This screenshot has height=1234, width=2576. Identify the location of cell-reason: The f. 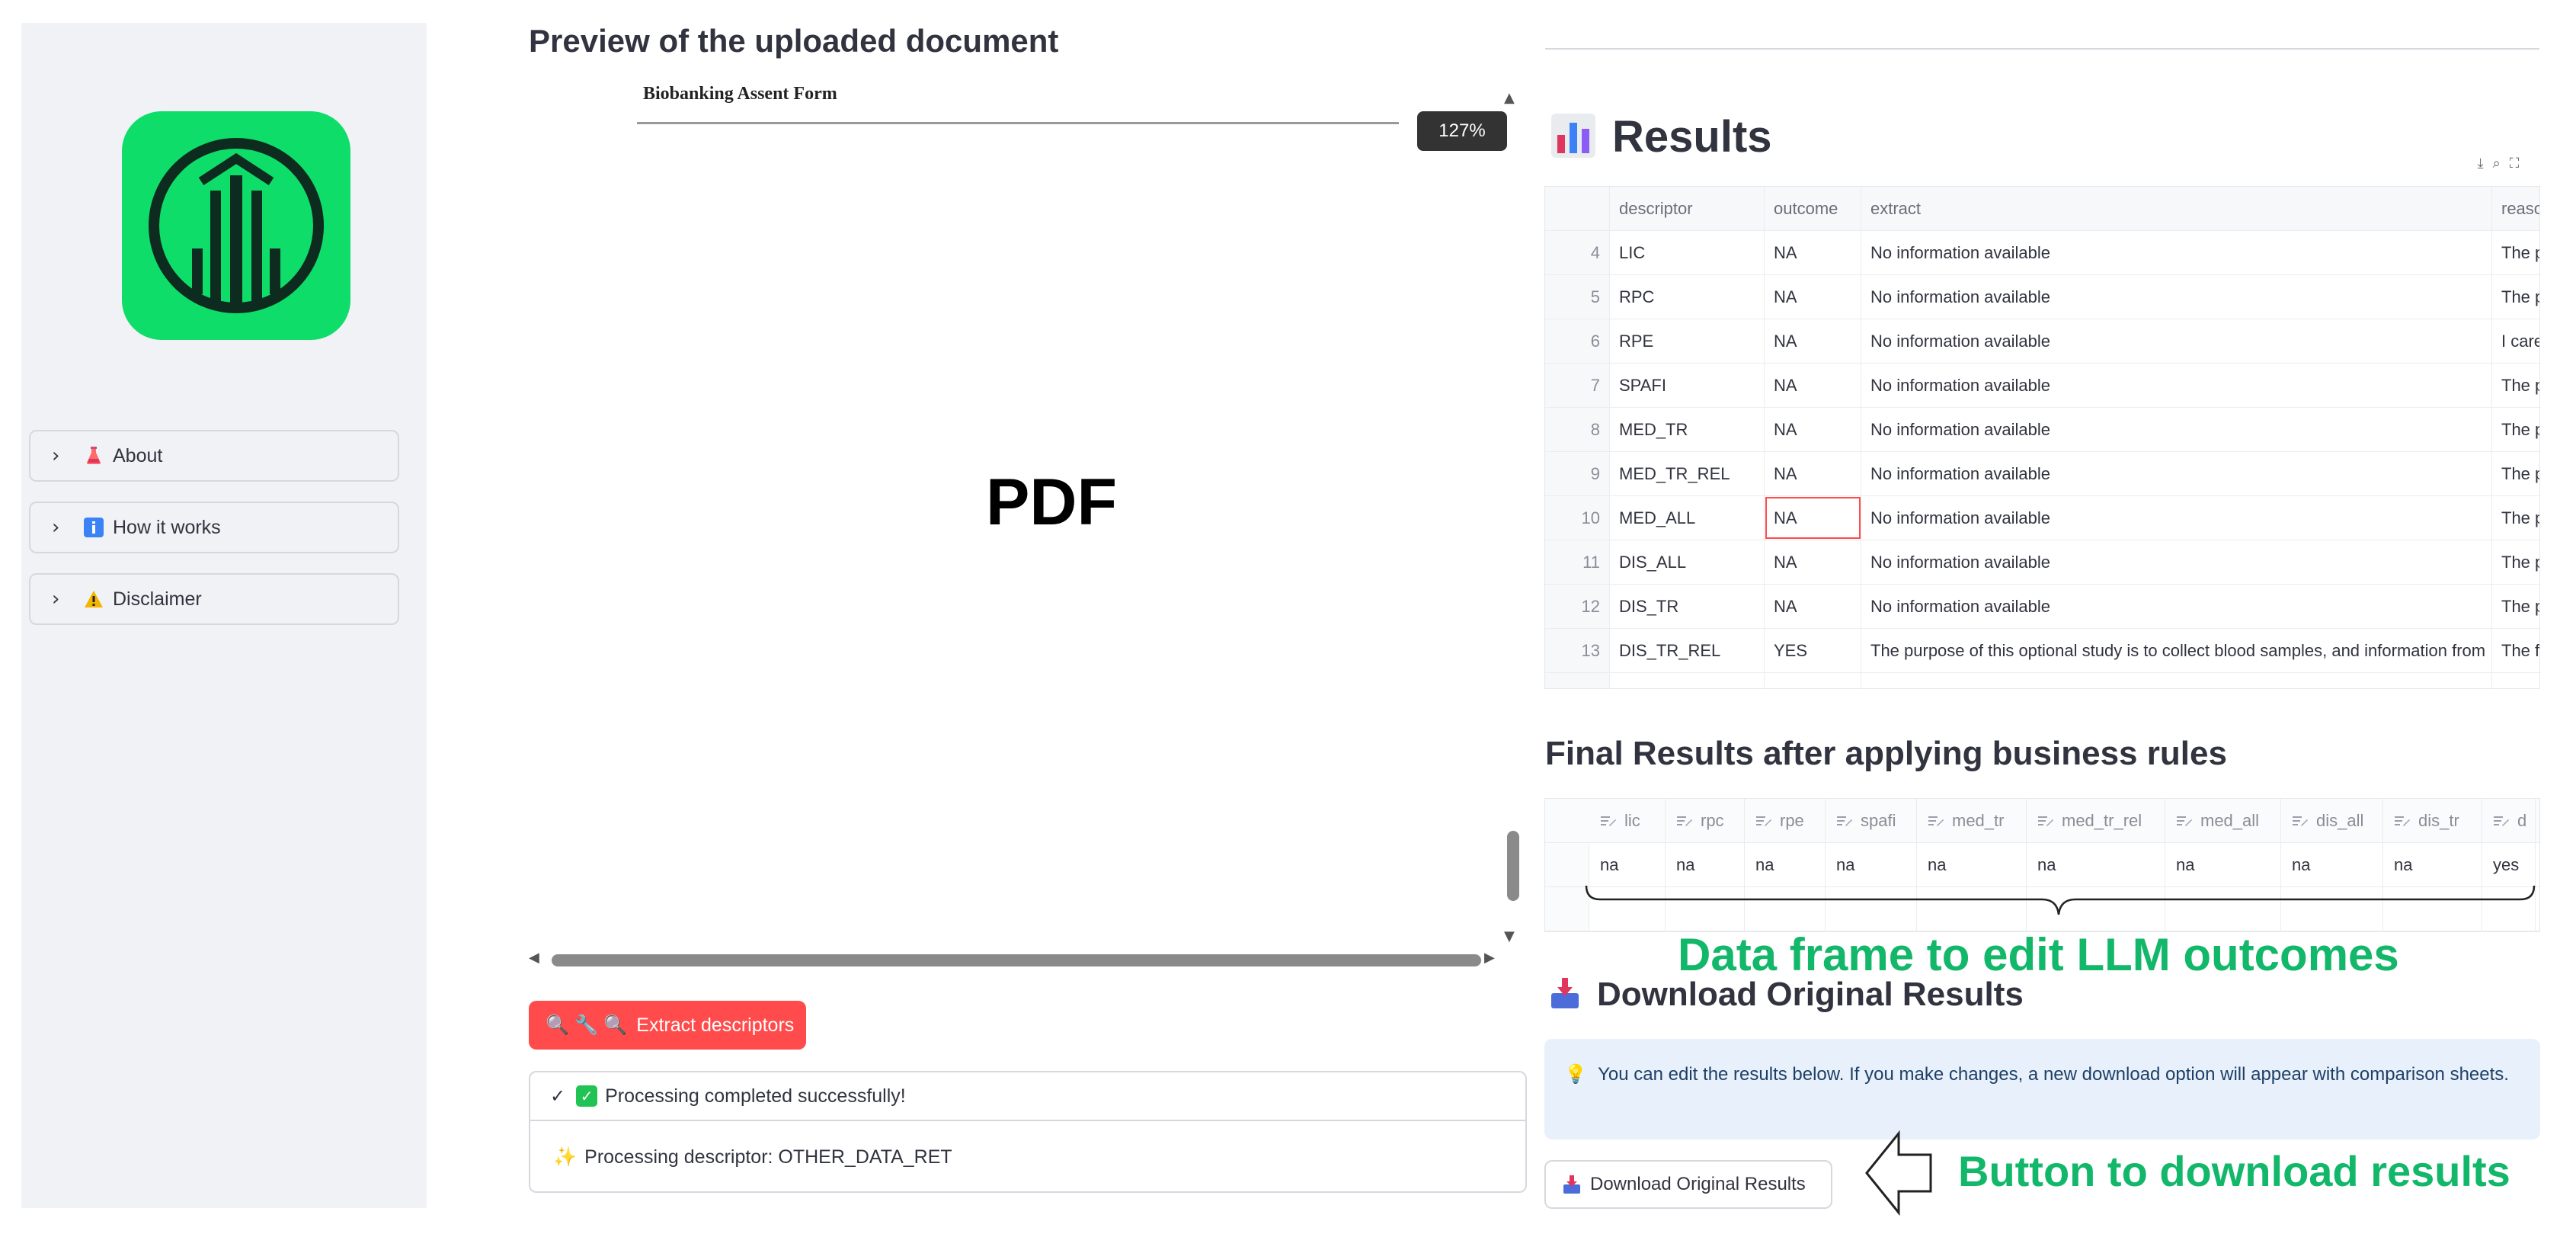
(2515, 681).